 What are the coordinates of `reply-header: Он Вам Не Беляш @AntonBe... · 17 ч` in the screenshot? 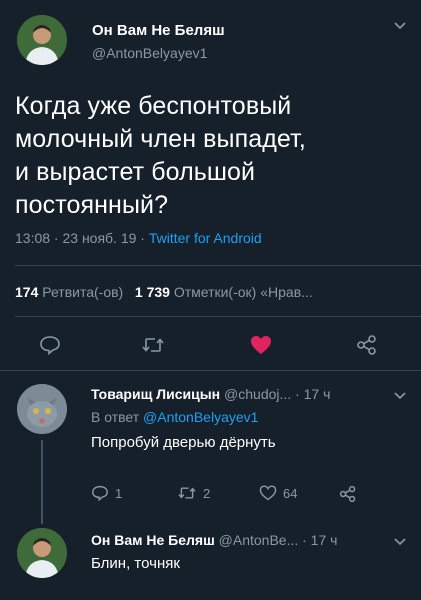 It's located at (214, 540).